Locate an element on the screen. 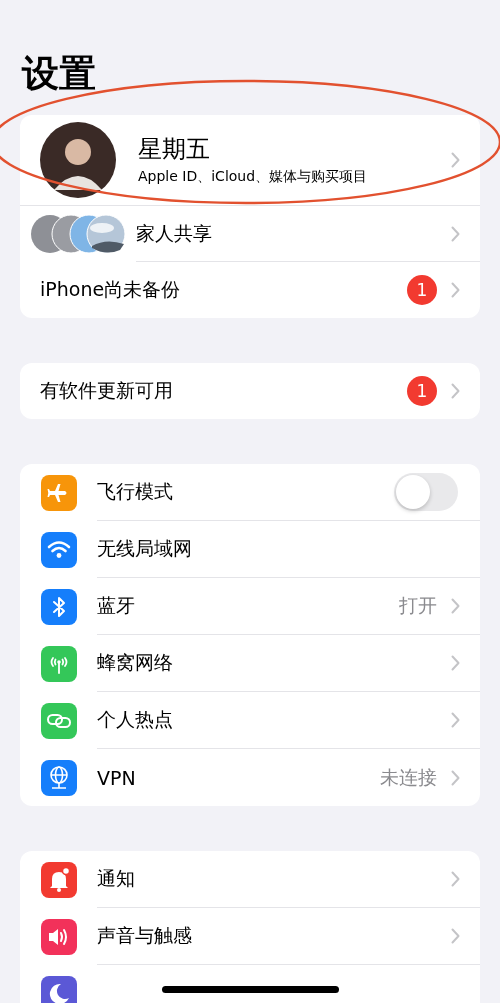  row-label: 飞行模式 is located at coordinates (135, 491).